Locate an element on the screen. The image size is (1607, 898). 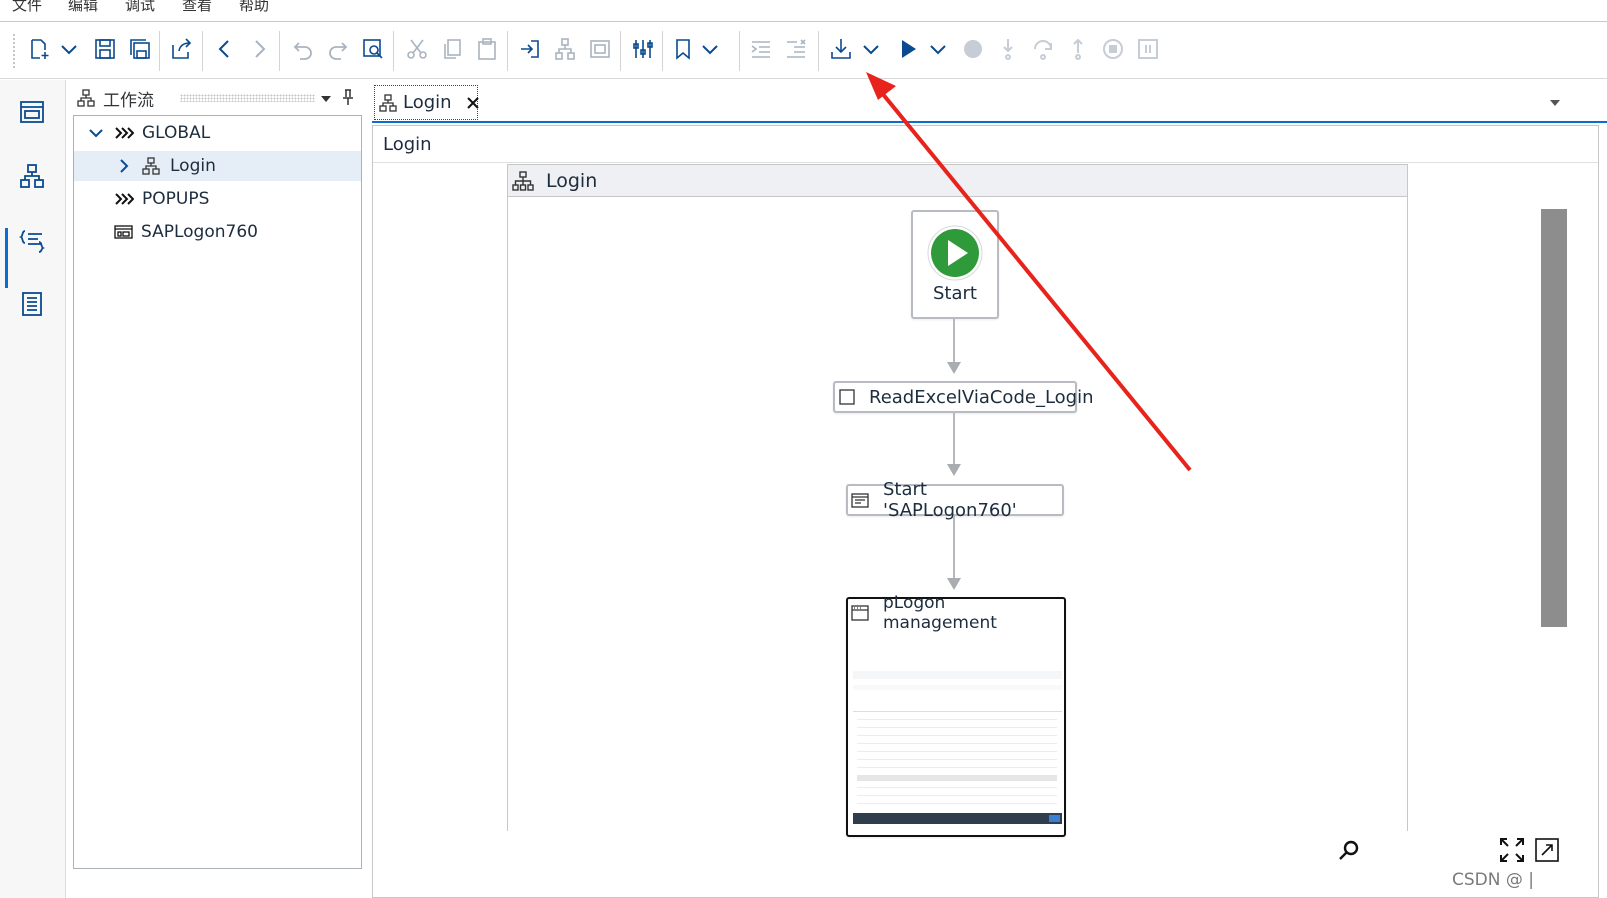
deploy-dropdown-icon is located at coordinates (871, 49).